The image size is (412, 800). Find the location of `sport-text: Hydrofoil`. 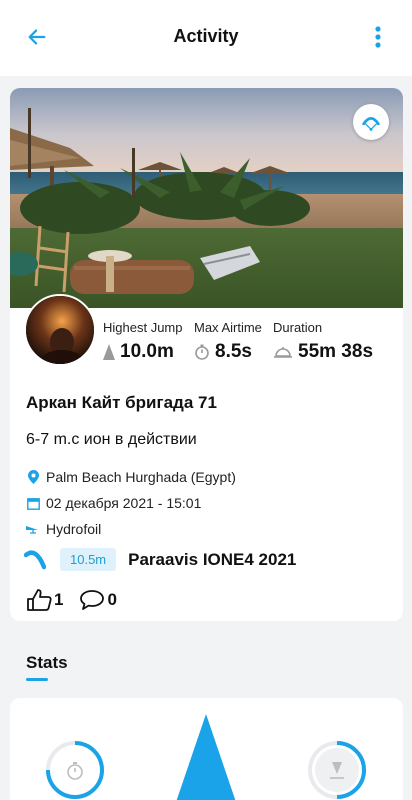

sport-text: Hydrofoil is located at coordinates (74, 529).